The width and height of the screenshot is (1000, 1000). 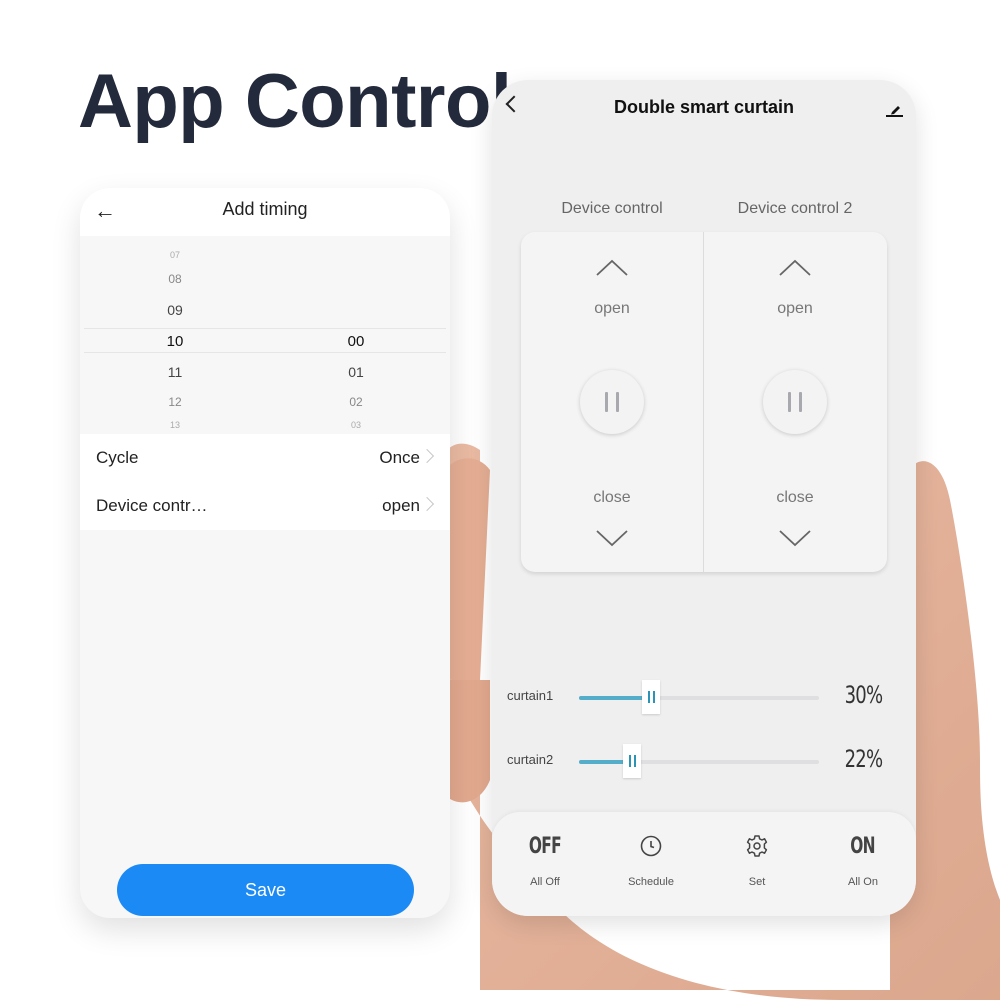 I want to click on set-button: Set, so click(x=757, y=864).